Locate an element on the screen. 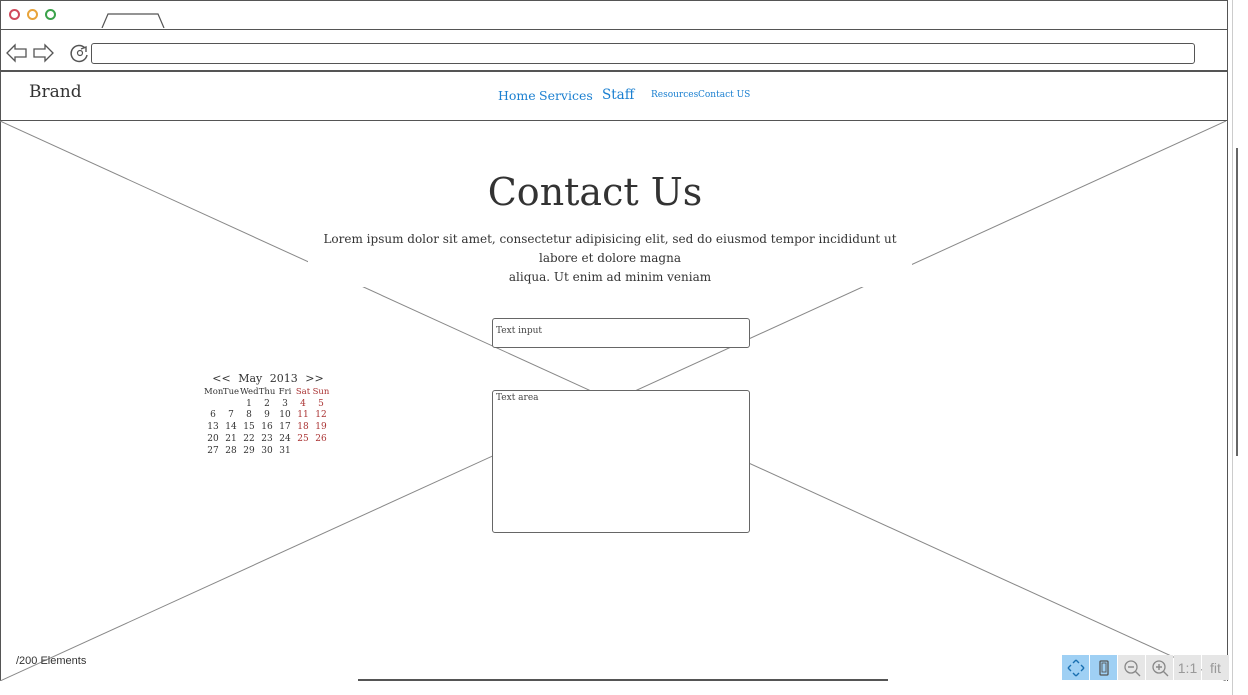 This screenshot has width=1248, height=695. calendar-day: 18 is located at coordinates (303, 428).